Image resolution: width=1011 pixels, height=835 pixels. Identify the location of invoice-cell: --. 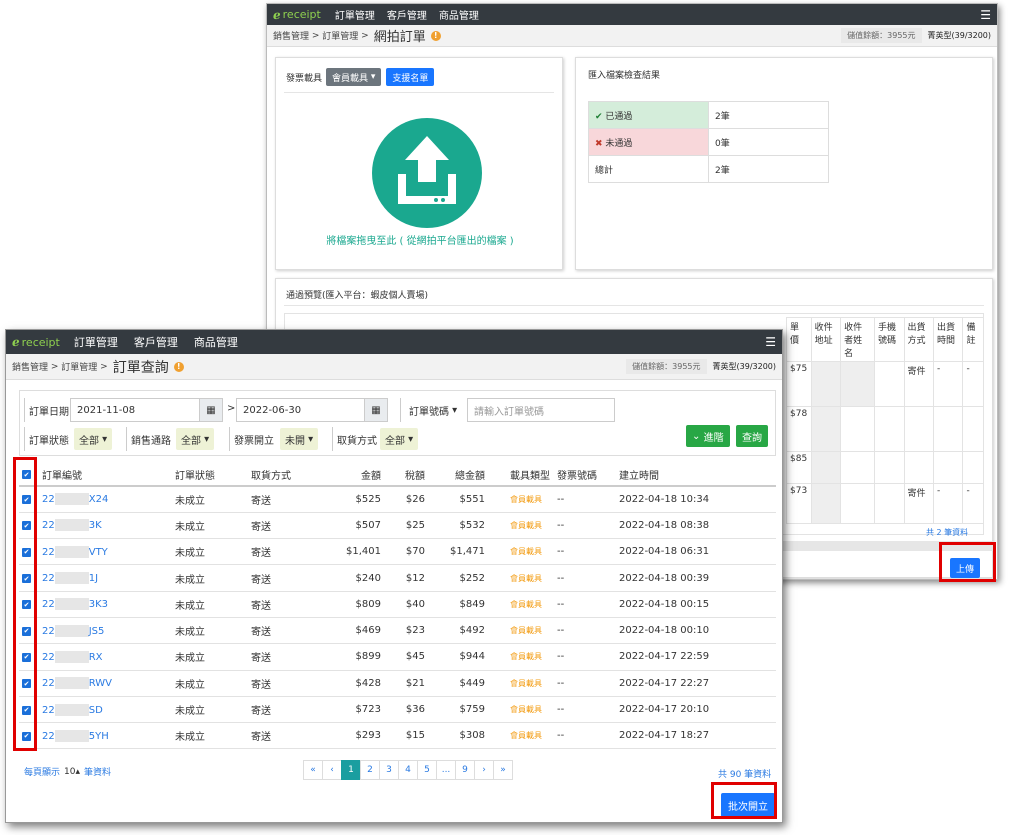
(585, 736).